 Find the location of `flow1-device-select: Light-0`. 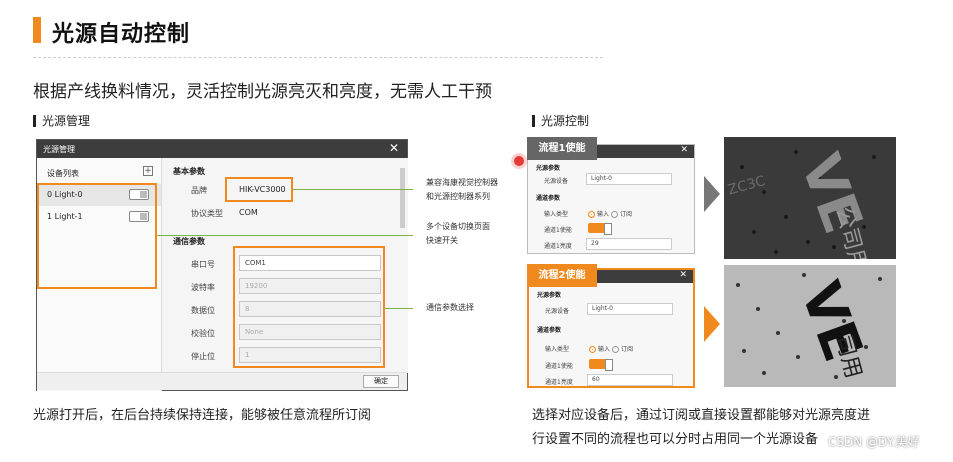

flow1-device-select: Light-0 is located at coordinates (629, 179).